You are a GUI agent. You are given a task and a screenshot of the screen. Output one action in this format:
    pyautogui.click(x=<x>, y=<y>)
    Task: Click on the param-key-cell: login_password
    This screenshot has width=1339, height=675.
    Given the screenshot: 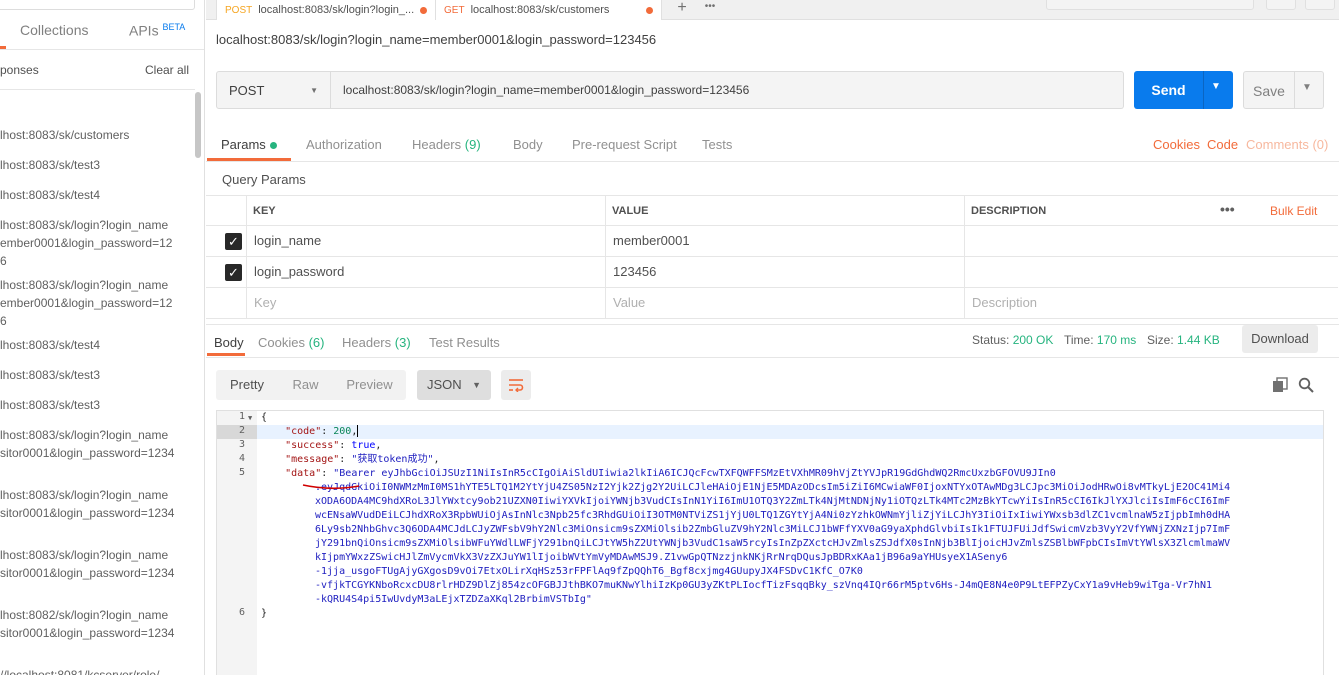 What is the action you would take?
    pyautogui.click(x=299, y=271)
    